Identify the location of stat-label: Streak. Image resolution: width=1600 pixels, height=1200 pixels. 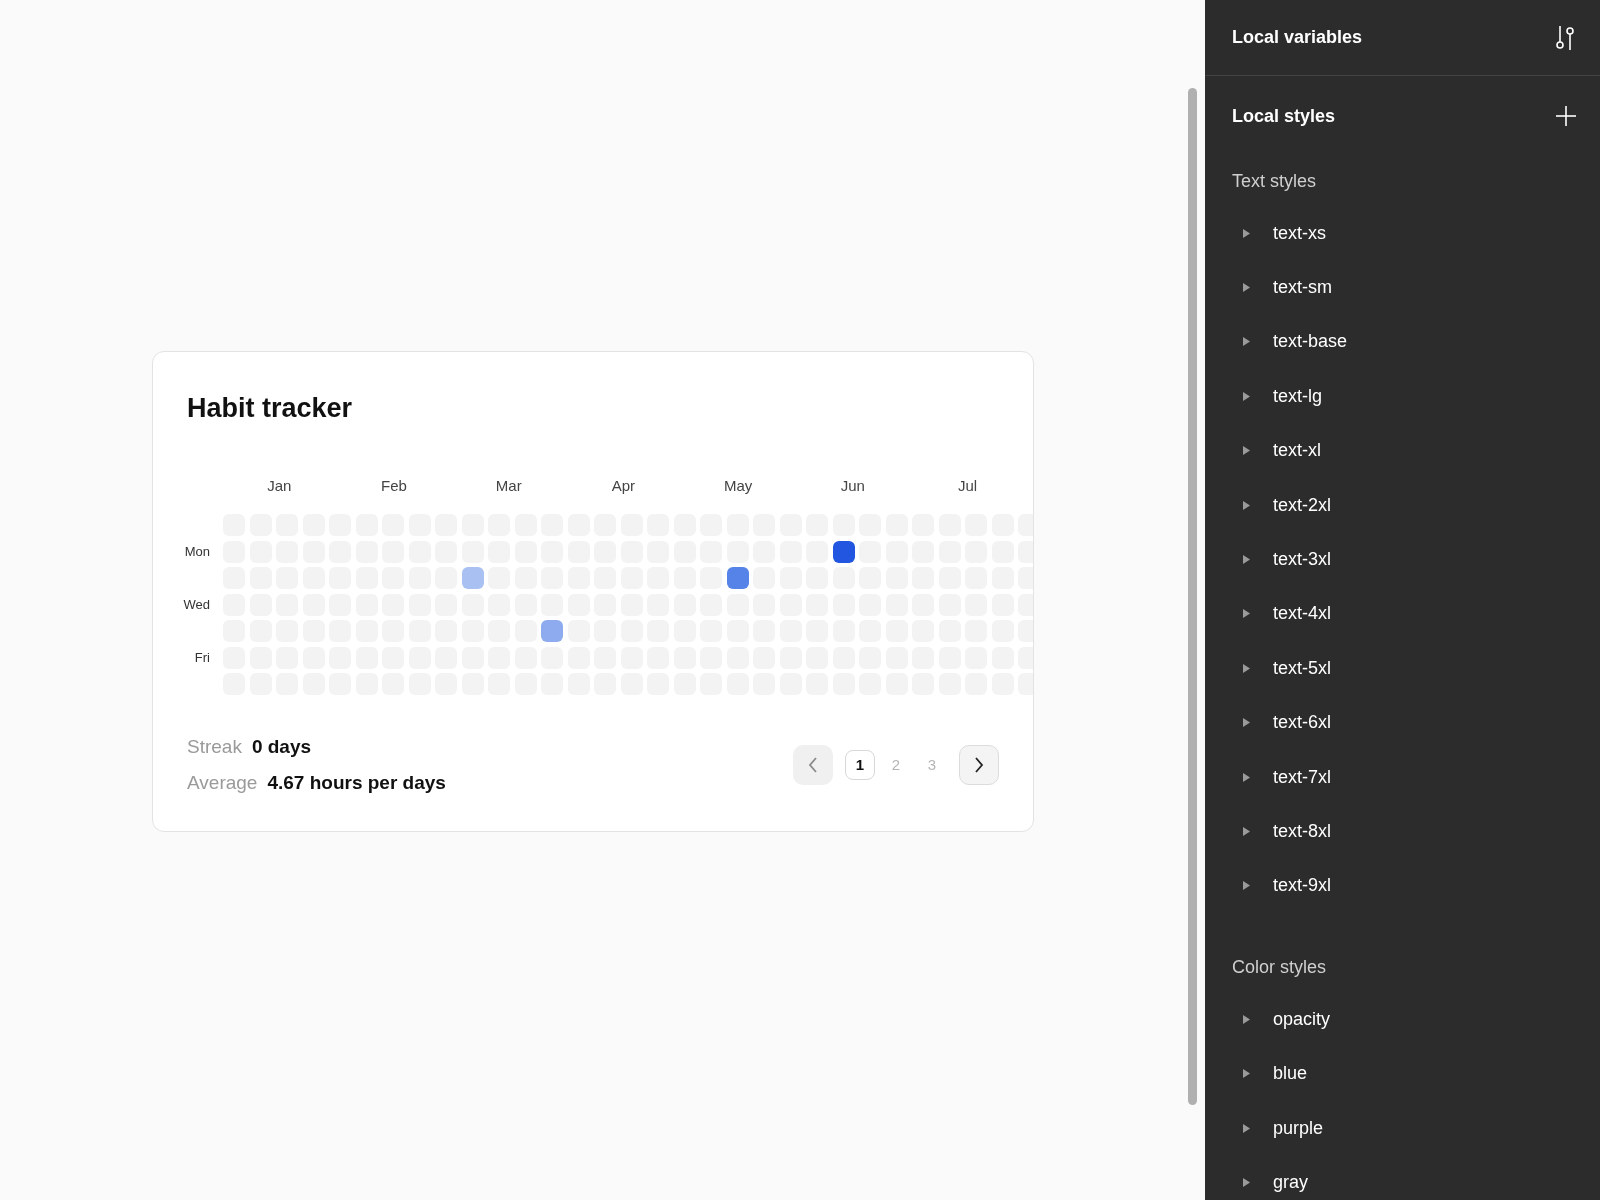
(214, 747).